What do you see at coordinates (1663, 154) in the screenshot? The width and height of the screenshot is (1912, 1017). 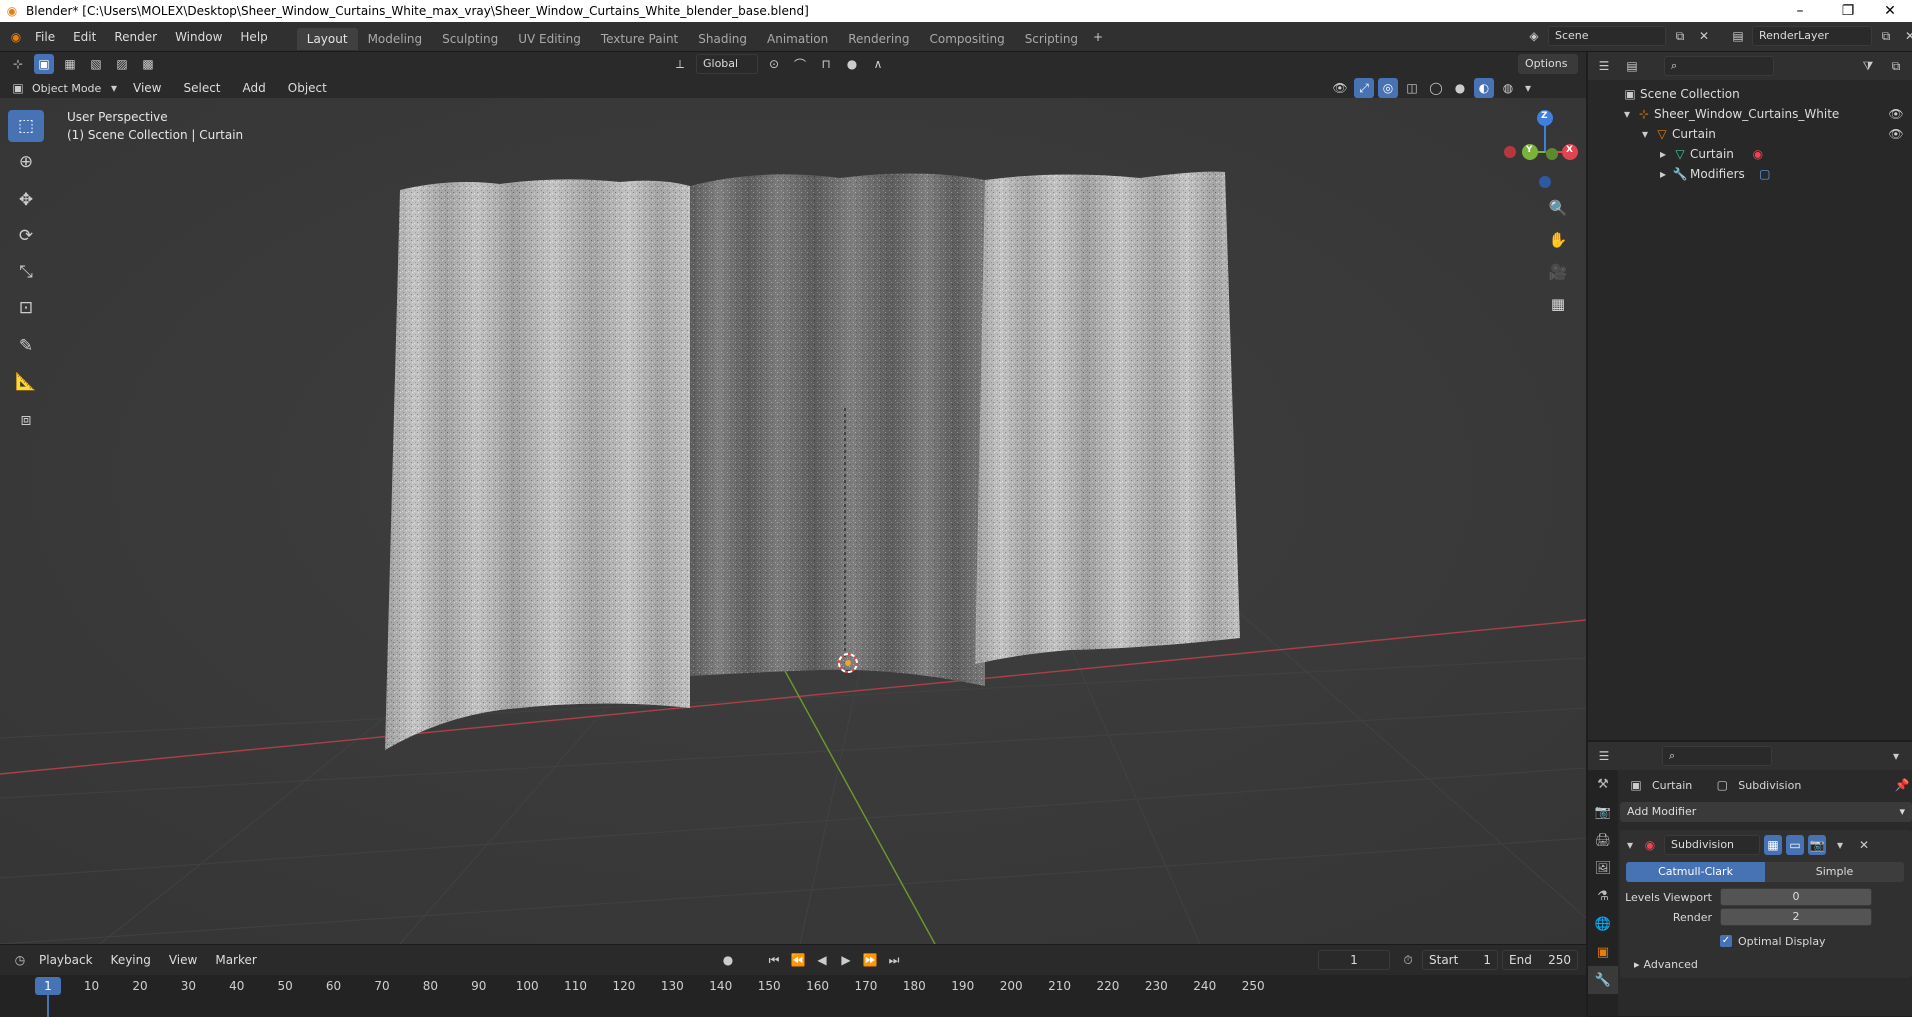 I see `expand-chevron-icon: ▸` at bounding box center [1663, 154].